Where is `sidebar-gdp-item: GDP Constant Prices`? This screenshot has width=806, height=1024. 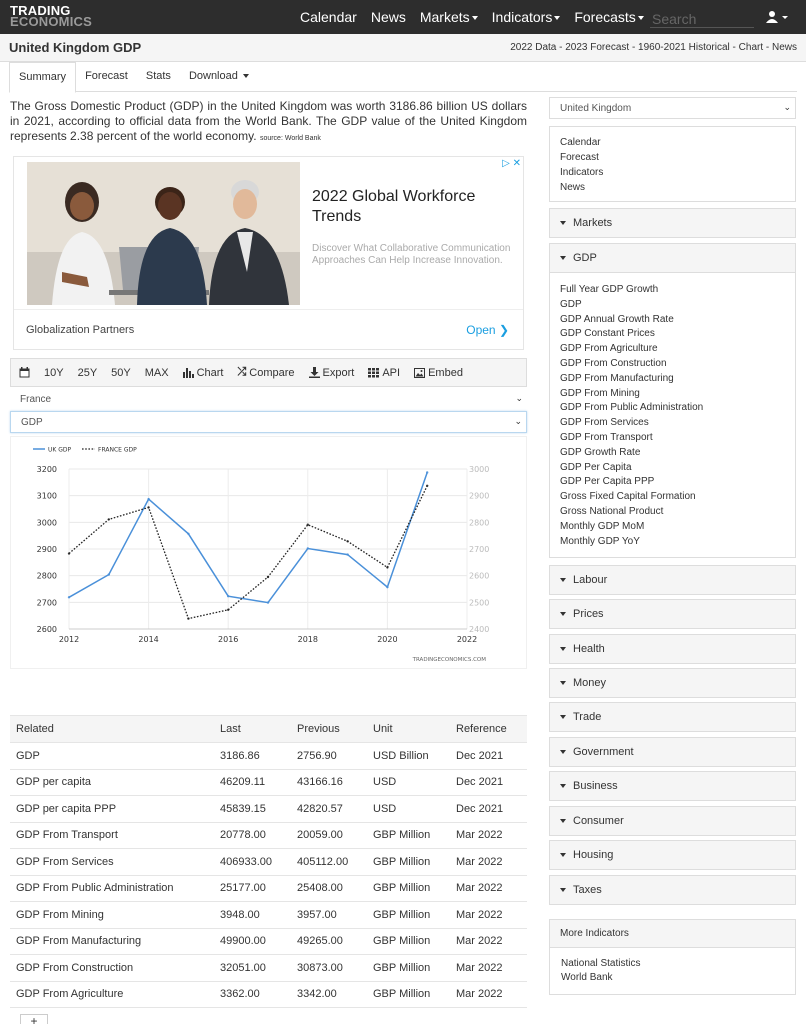 sidebar-gdp-item: GDP Constant Prices is located at coordinates (672, 334).